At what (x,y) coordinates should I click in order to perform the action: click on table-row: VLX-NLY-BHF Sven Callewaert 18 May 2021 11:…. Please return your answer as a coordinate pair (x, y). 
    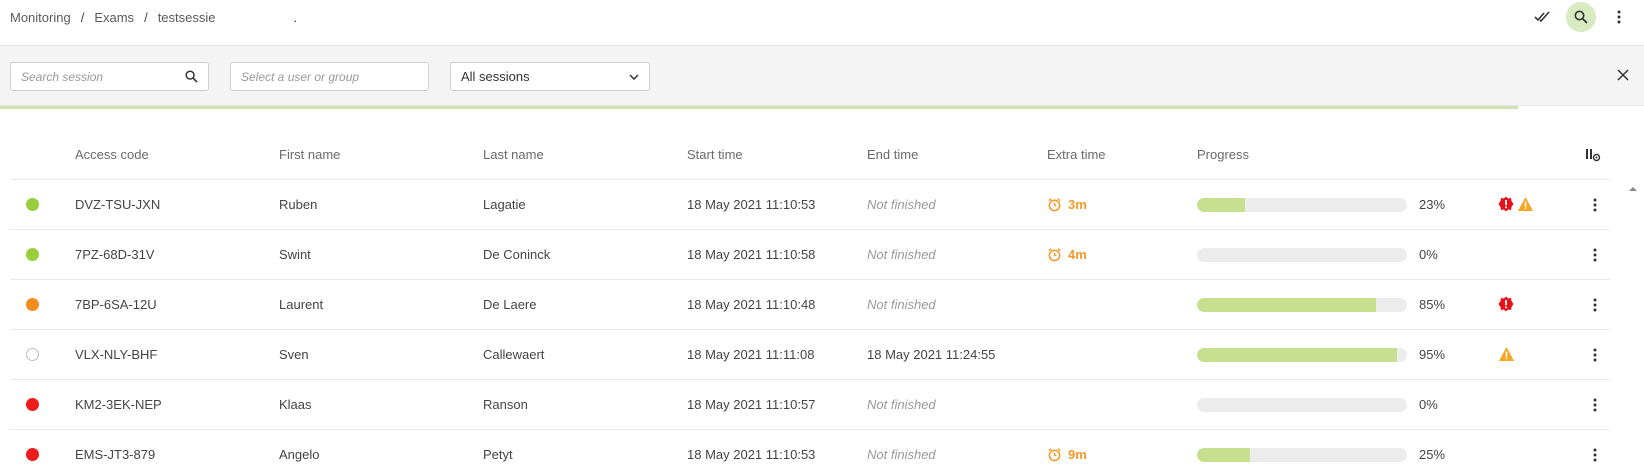
    Looking at the image, I should click on (810, 355).